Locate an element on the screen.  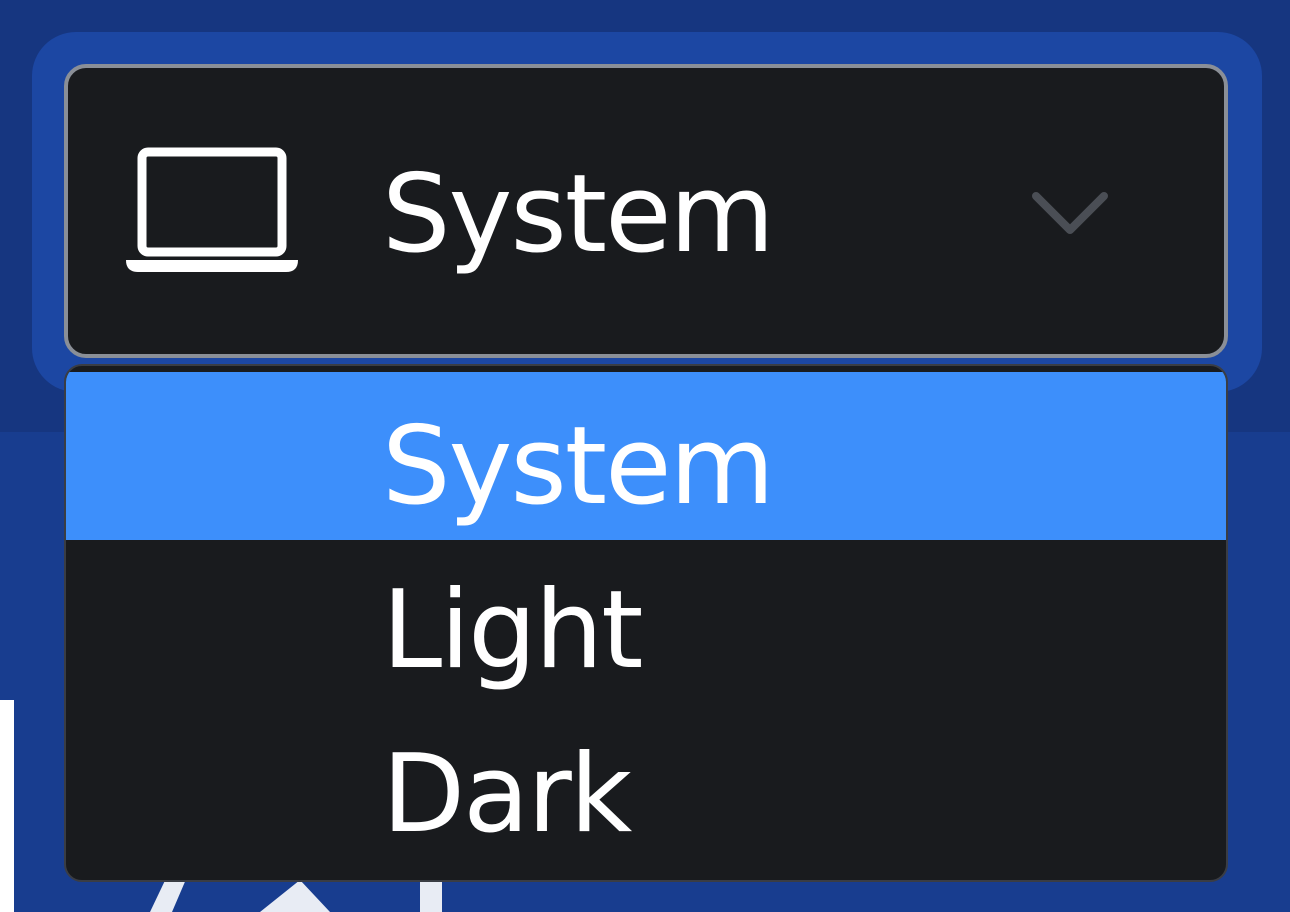
theme-select-value: System is located at coordinates (578, 214).